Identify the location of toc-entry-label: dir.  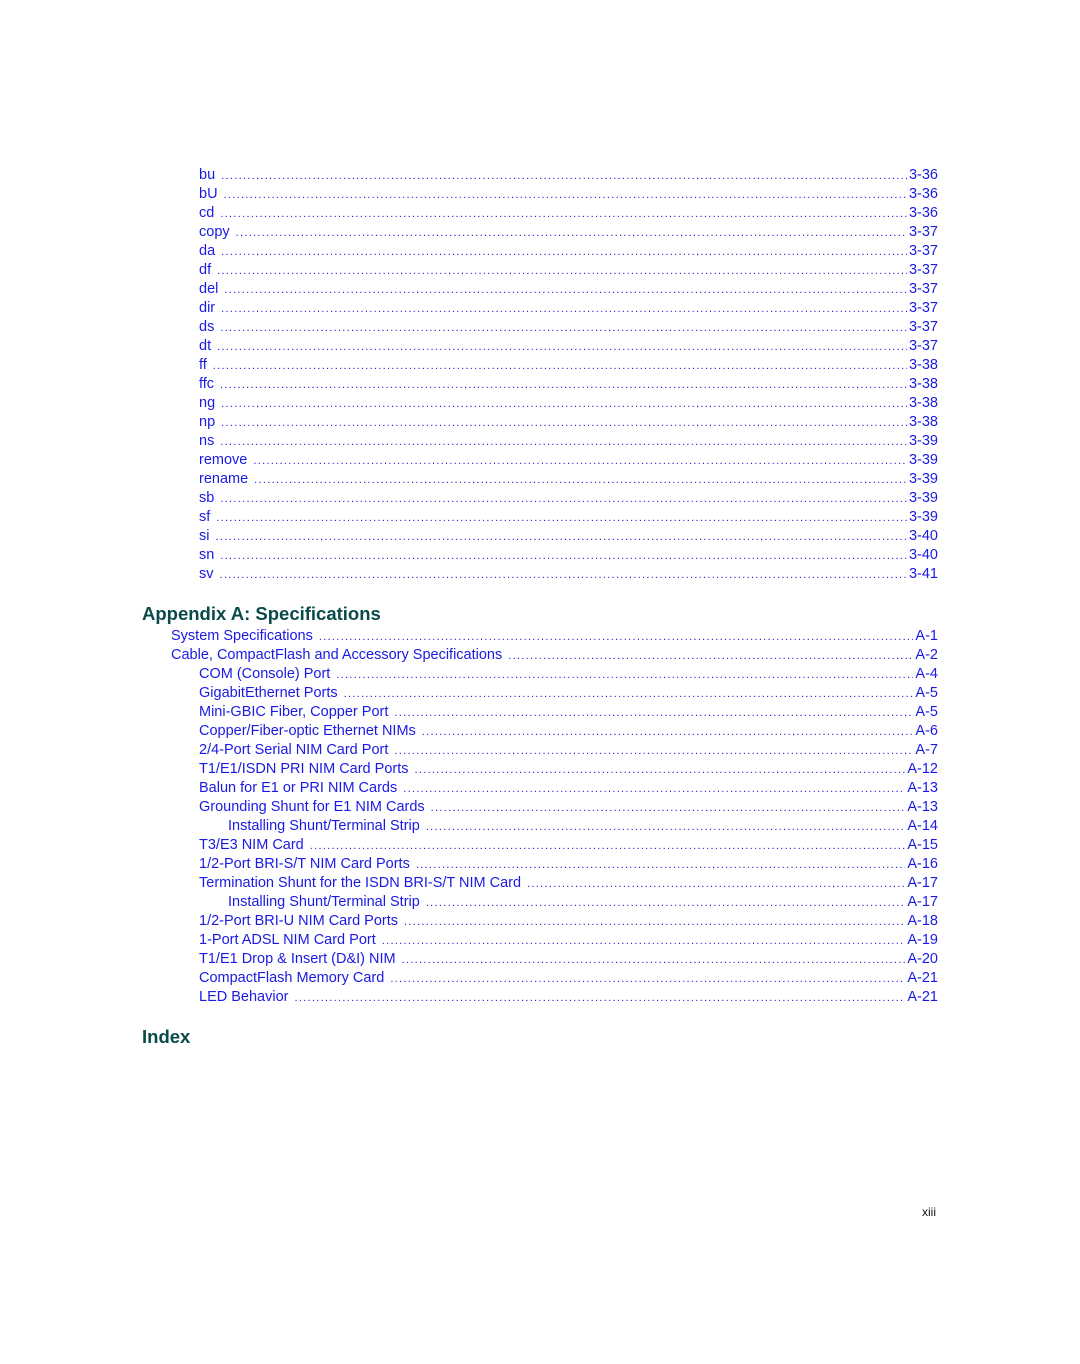
(210, 308).